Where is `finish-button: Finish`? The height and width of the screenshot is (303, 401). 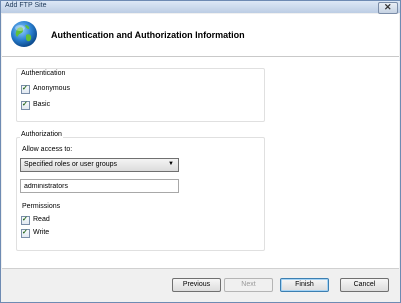 finish-button: Finish is located at coordinates (304, 285).